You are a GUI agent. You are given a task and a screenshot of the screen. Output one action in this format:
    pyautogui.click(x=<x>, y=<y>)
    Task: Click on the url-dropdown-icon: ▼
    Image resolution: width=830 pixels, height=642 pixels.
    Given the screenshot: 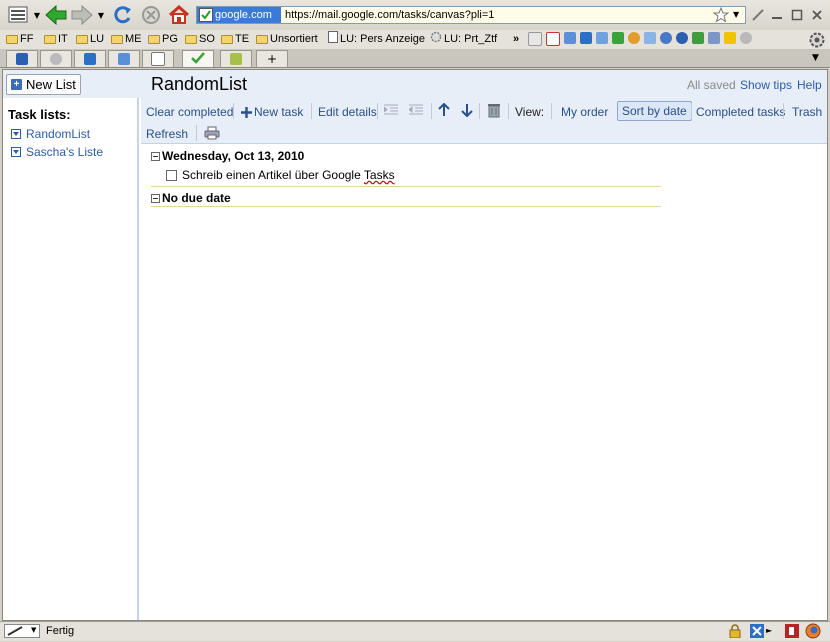 What is the action you would take?
    pyautogui.click(x=736, y=14)
    